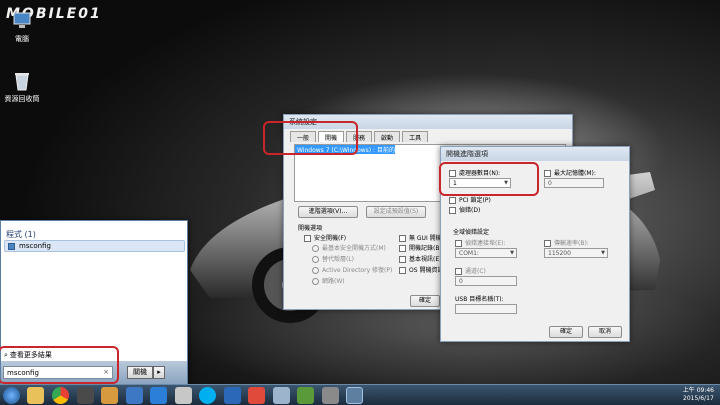 Image resolution: width=720 pixels, height=405 pixels. I want to click on flag-icon, so click(134, 395).